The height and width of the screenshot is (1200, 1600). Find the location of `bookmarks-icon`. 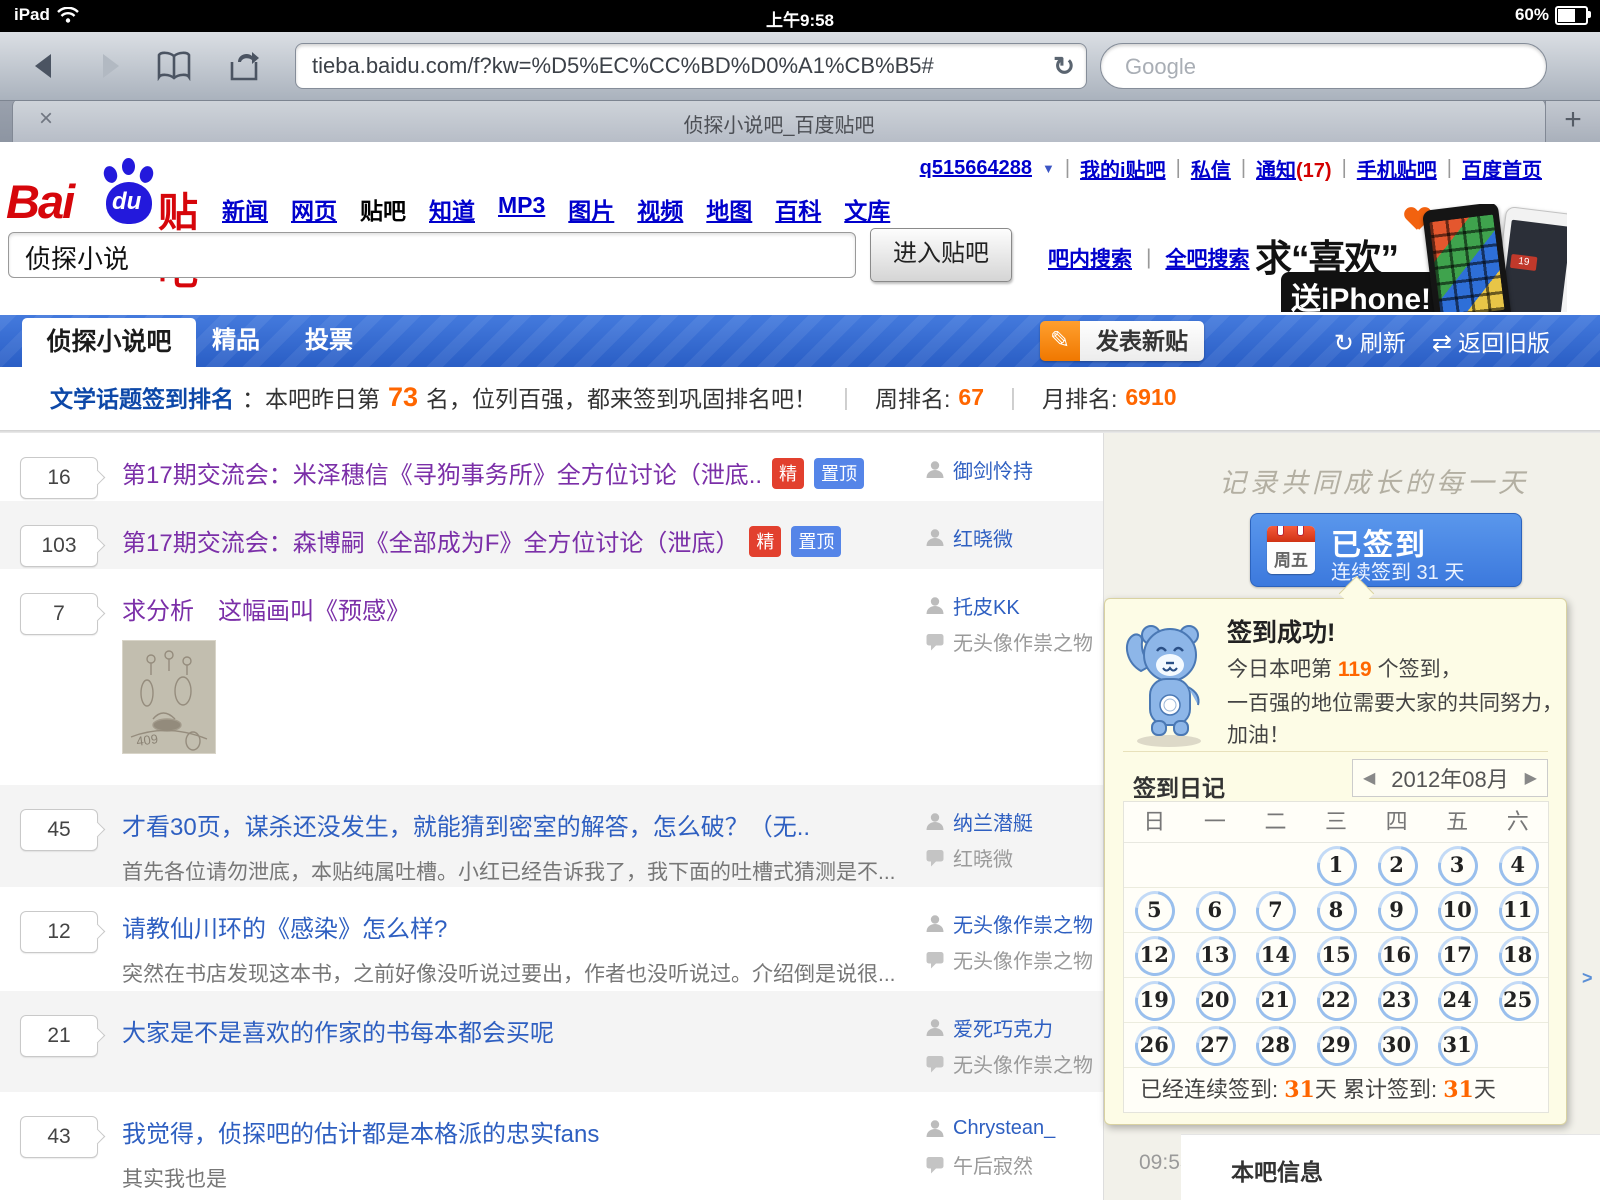

bookmarks-icon is located at coordinates (174, 66).